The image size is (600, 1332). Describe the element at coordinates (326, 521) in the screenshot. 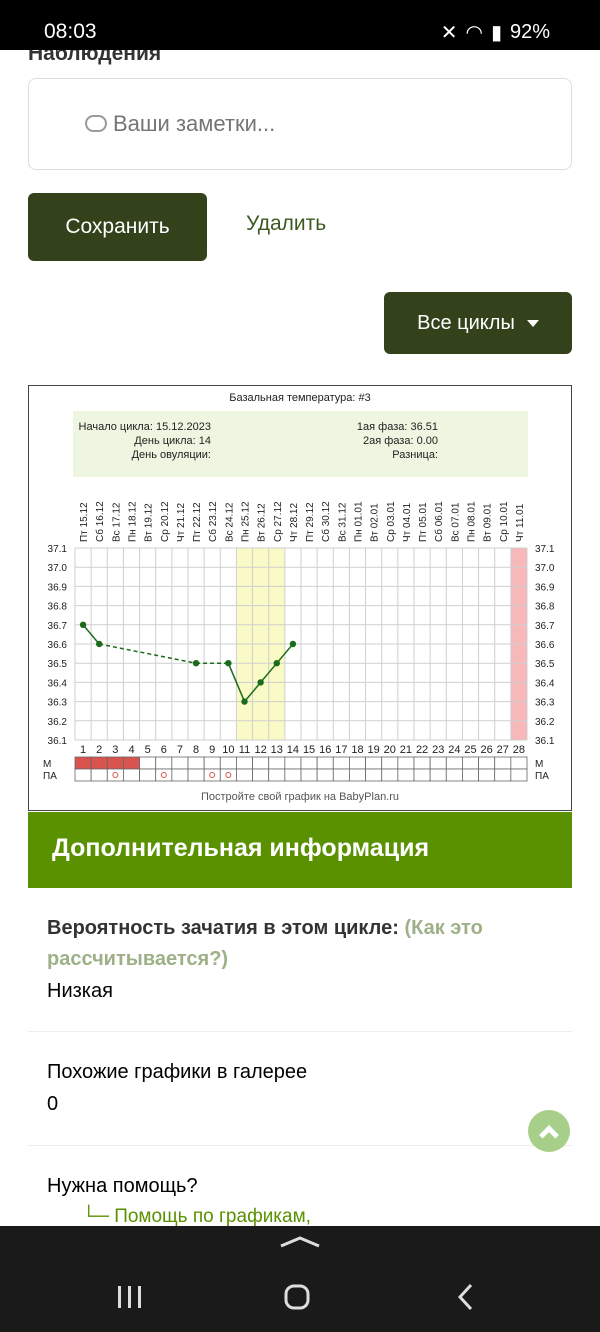

I see `date-label: Сб 30.12` at that location.